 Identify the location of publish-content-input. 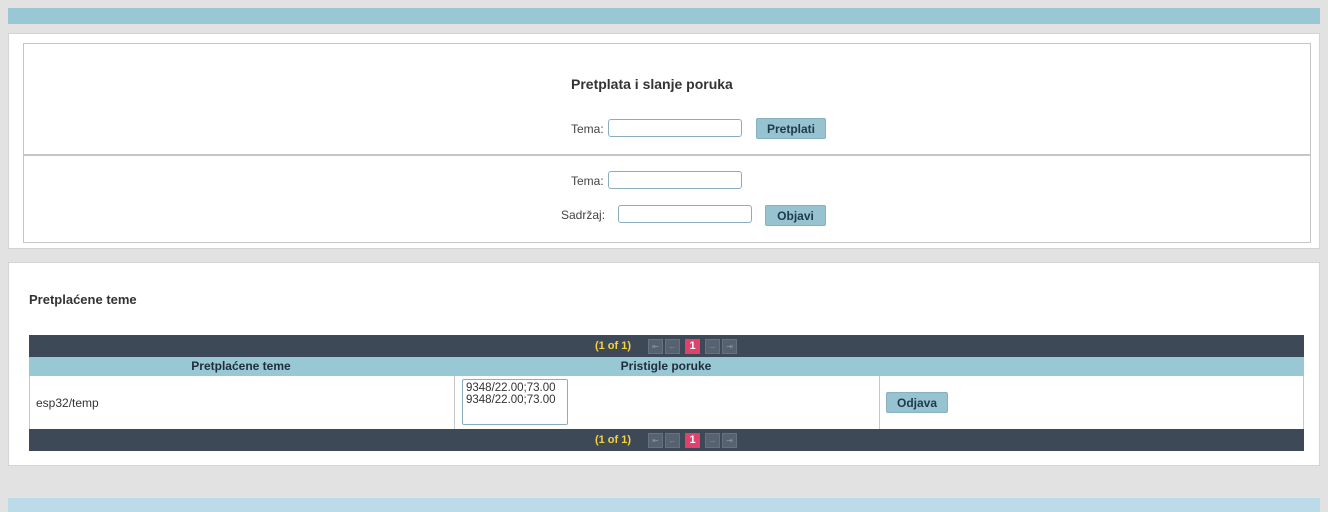
(685, 214).